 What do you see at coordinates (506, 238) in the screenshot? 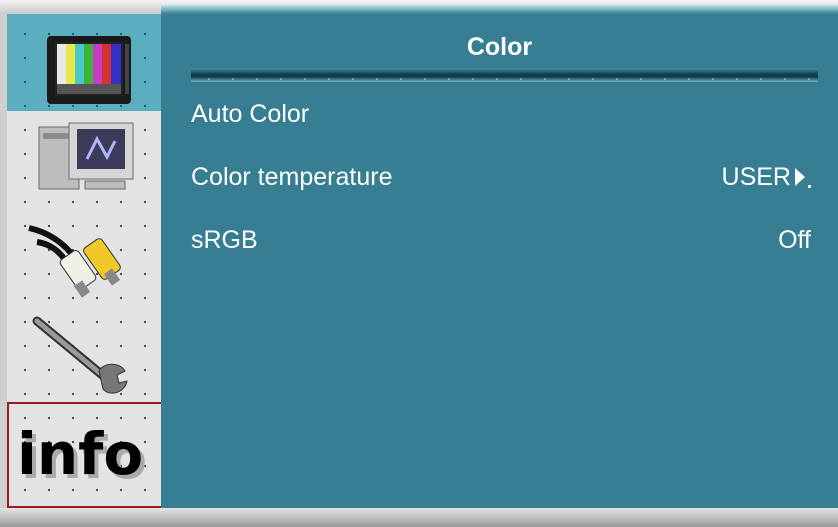
I see `menu-item-srgb: sRGB Off` at bounding box center [506, 238].